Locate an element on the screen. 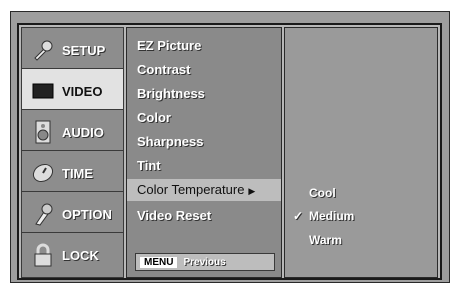 The width and height of the screenshot is (460, 293). sidebar-item-video: VIDEO is located at coordinates (72, 91).